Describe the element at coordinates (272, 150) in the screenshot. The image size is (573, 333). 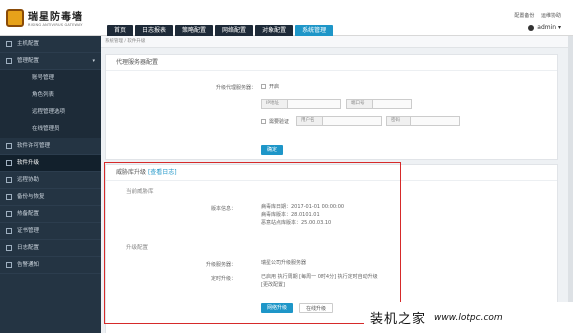
I see `confirm-button: 确定` at that location.